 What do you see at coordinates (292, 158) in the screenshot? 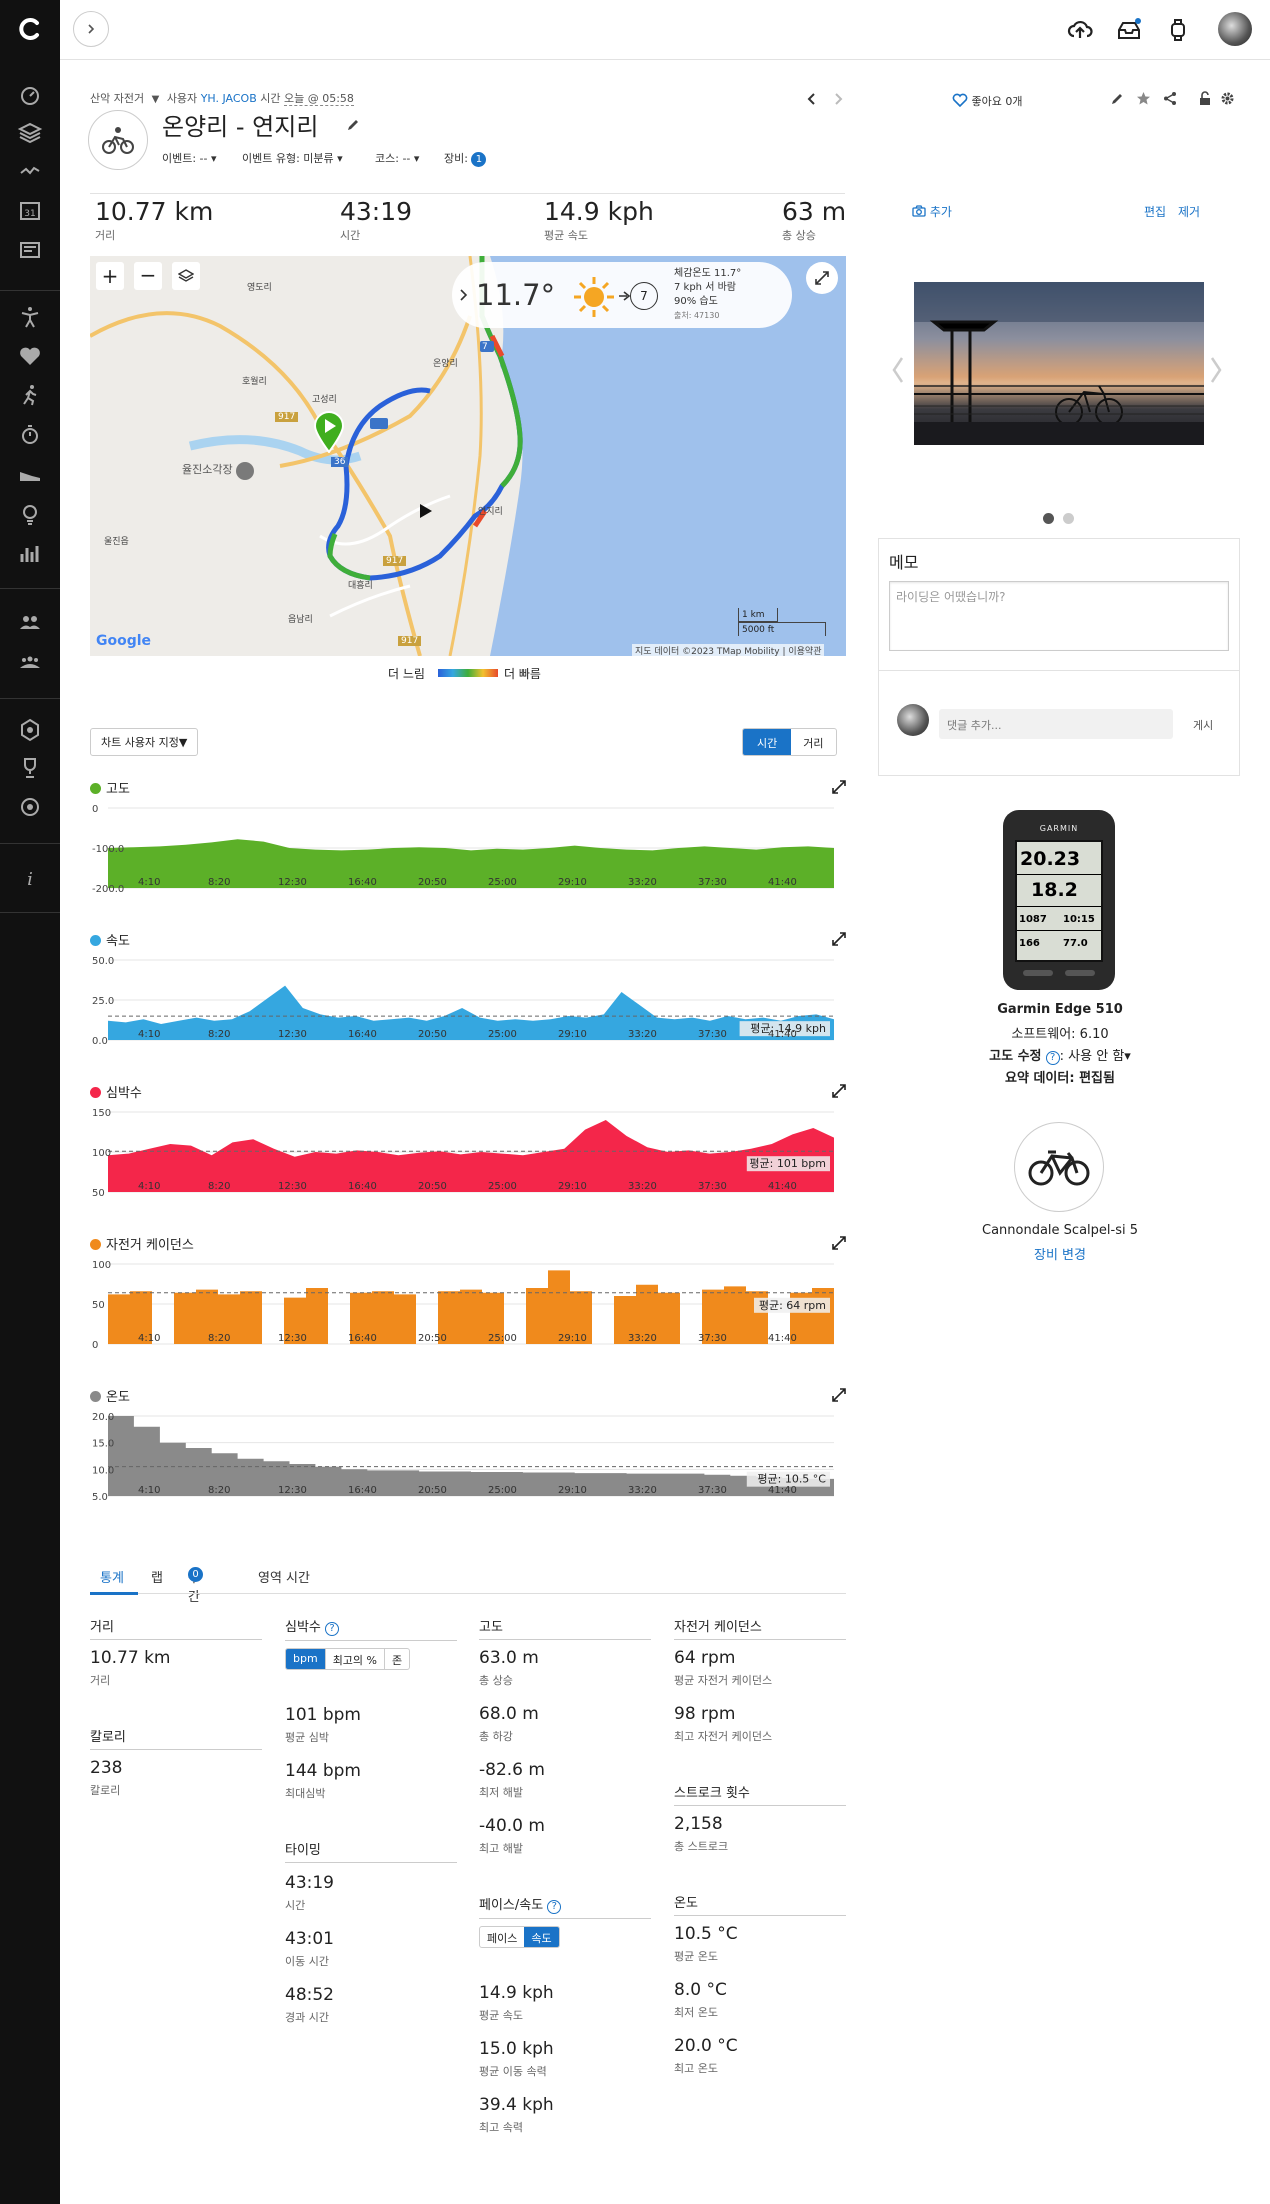
I see `event-type-selector: 이벤트 유형: 미분류 ▾` at bounding box center [292, 158].